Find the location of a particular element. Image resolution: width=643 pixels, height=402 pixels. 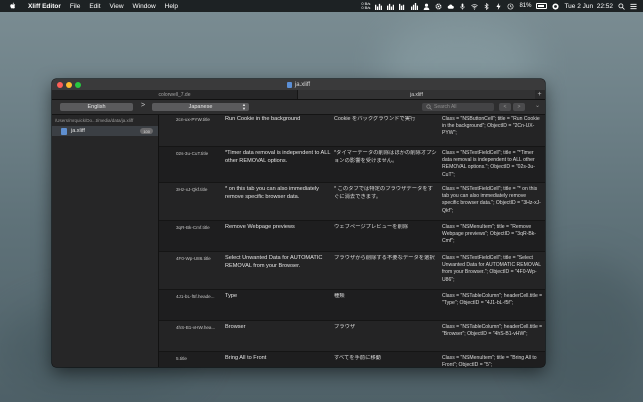

window-title: ja.xliff is located at coordinates (298, 84).